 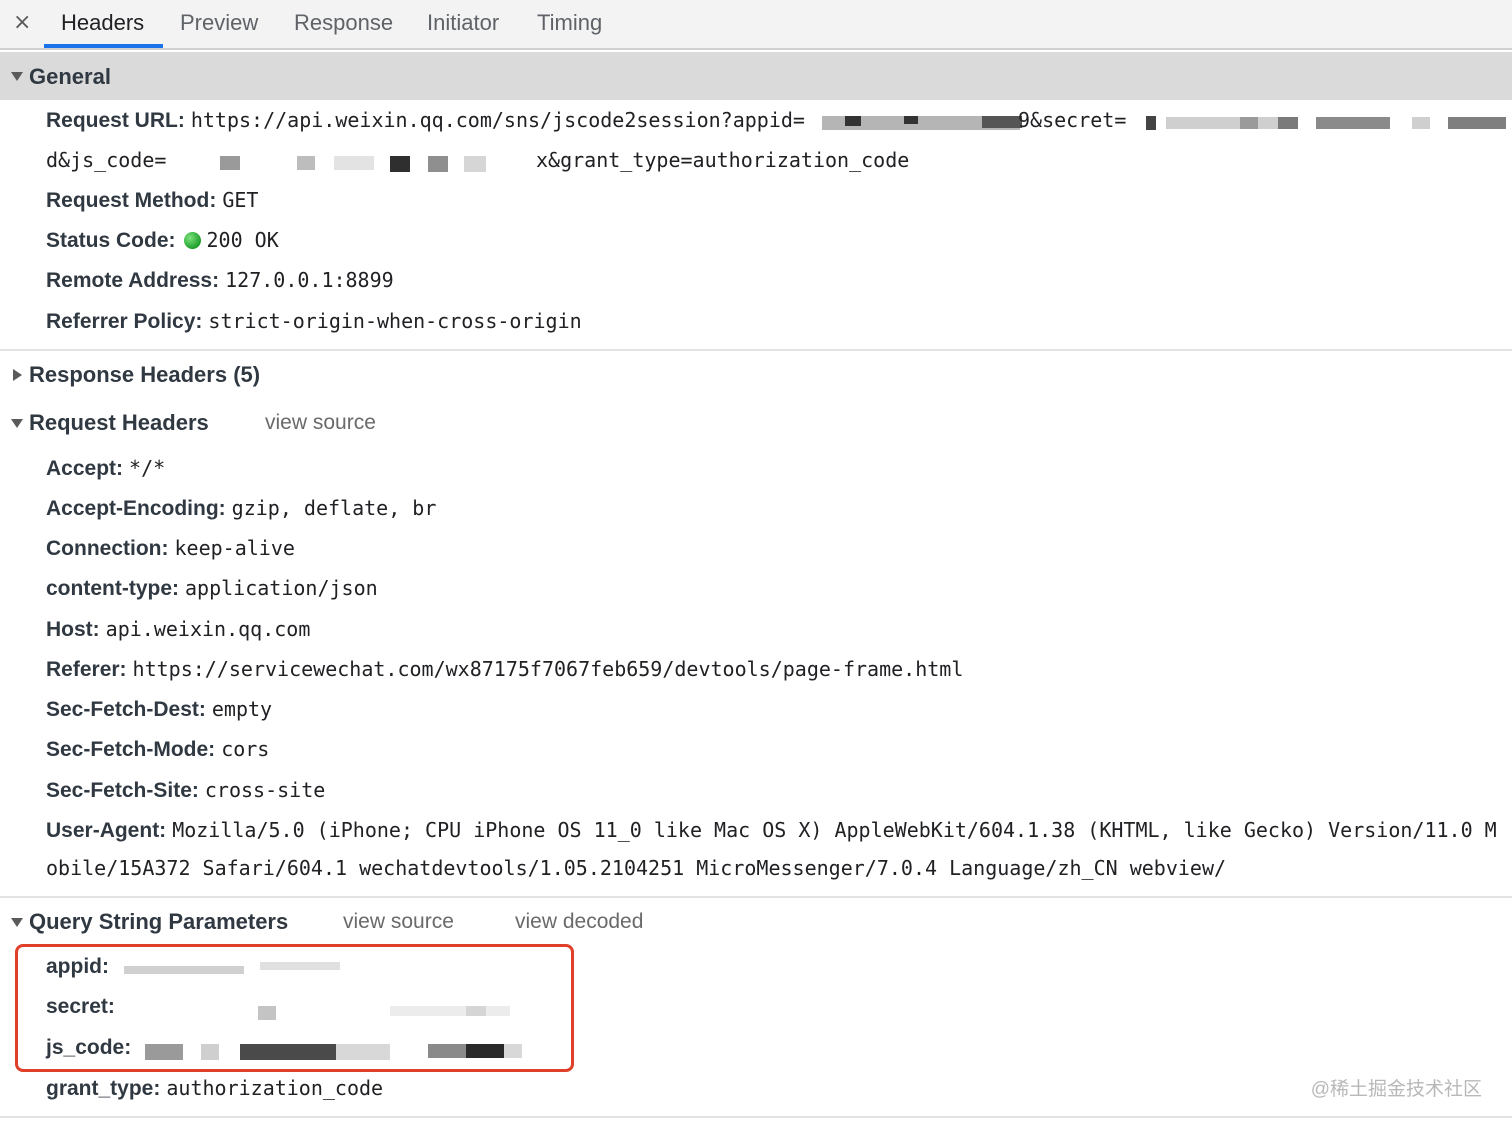 What do you see at coordinates (119, 423) in the screenshot?
I see `request-headers-title: Request Headers` at bounding box center [119, 423].